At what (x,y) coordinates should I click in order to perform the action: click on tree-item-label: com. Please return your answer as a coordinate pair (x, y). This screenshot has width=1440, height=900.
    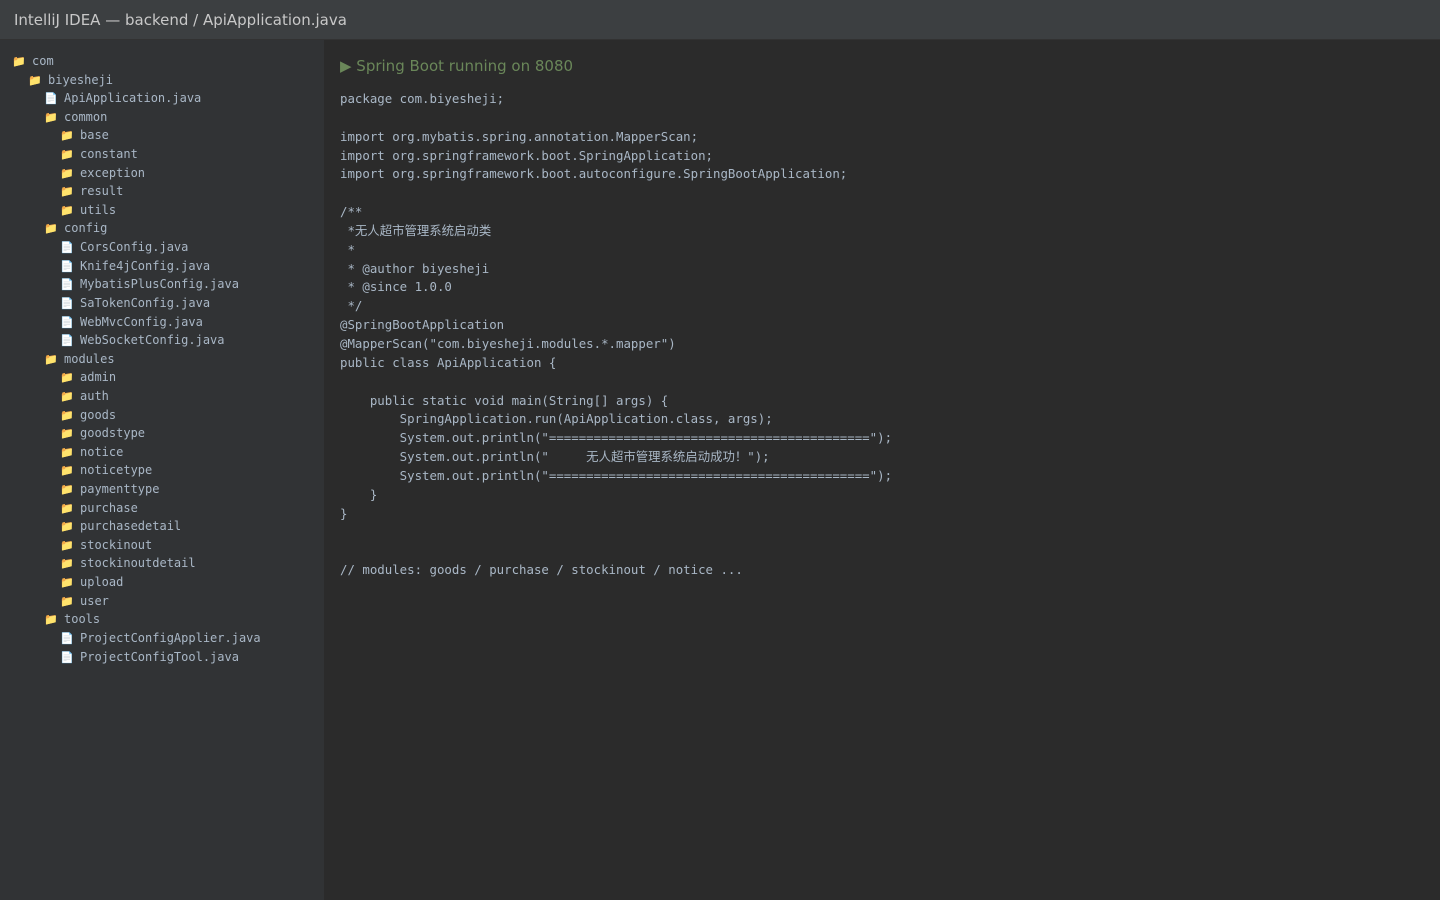
    Looking at the image, I should click on (43, 61).